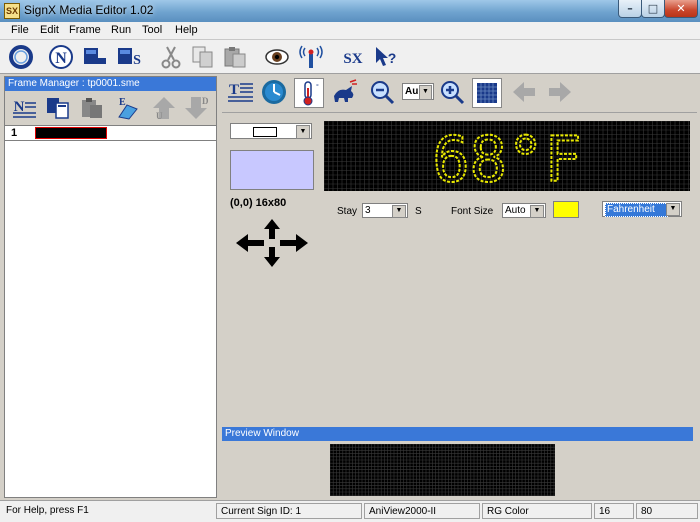 The height and width of the screenshot is (522, 700). I want to click on move-down-icon: D, so click(196, 108).